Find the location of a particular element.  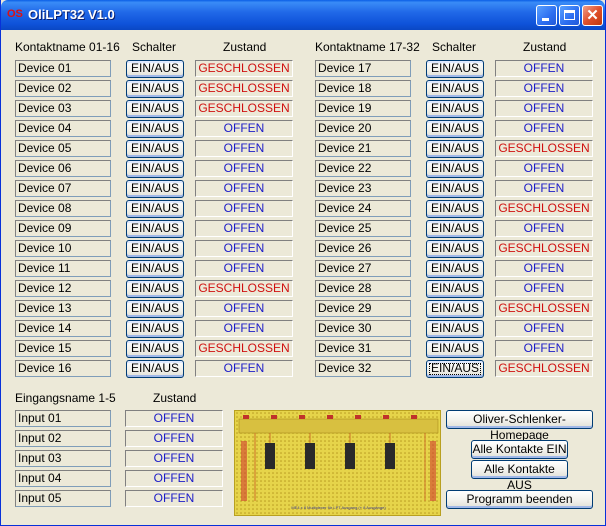

device-name-field: Device 17 is located at coordinates (363, 68).